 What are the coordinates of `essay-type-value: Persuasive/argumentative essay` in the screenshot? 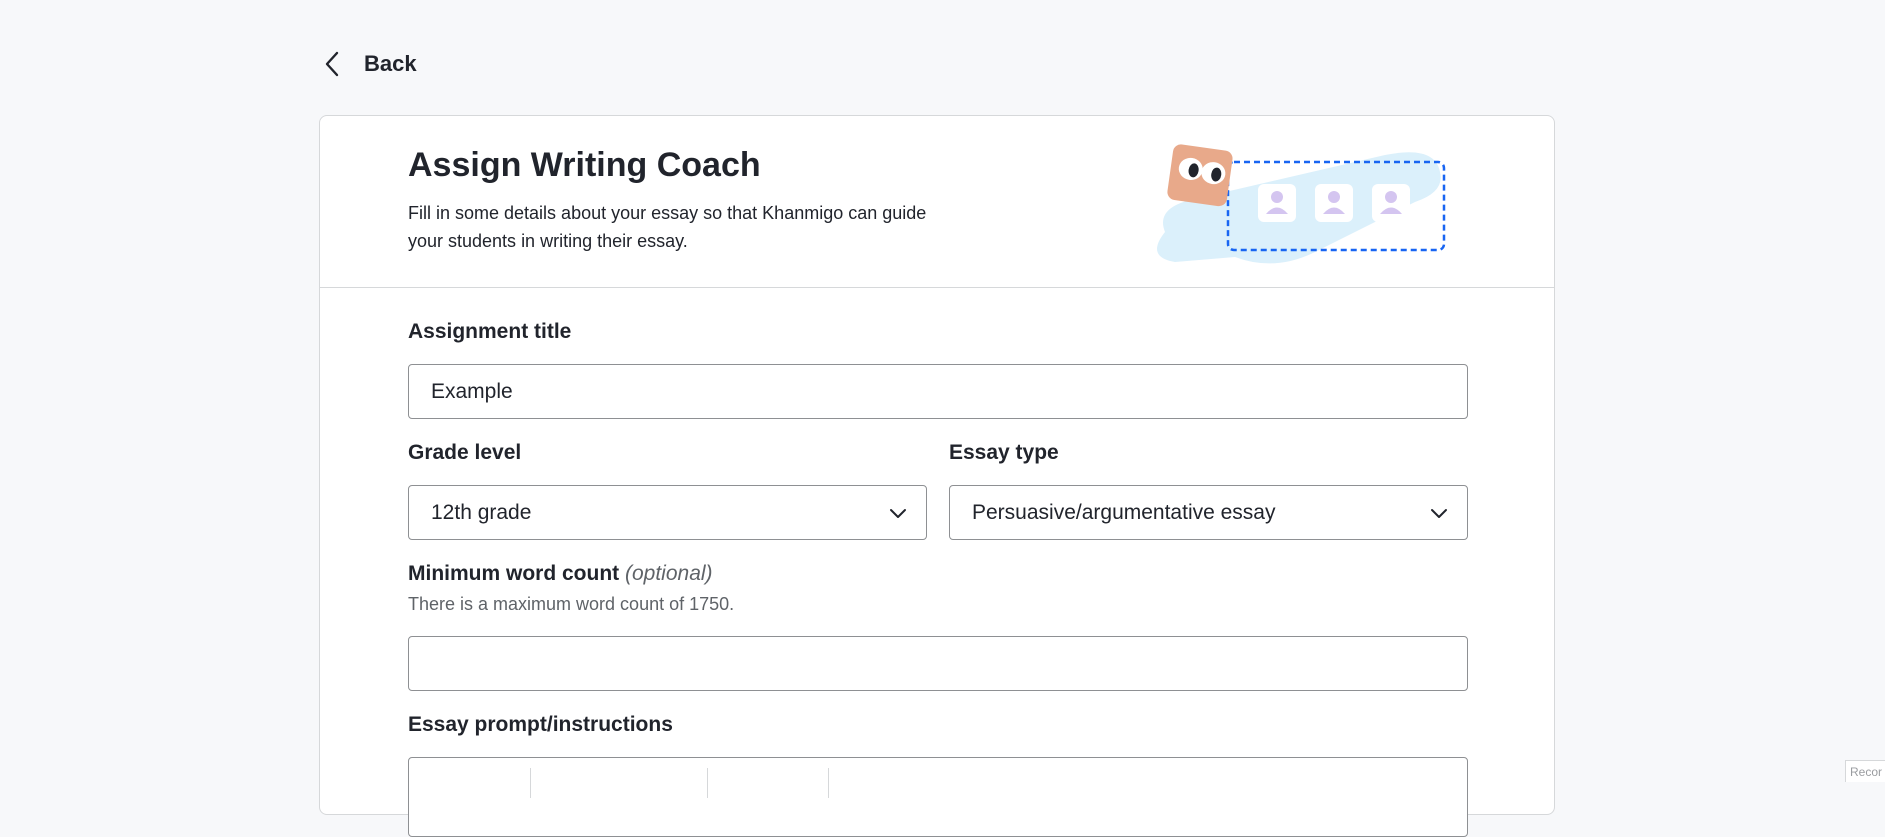 It's located at (1124, 512).